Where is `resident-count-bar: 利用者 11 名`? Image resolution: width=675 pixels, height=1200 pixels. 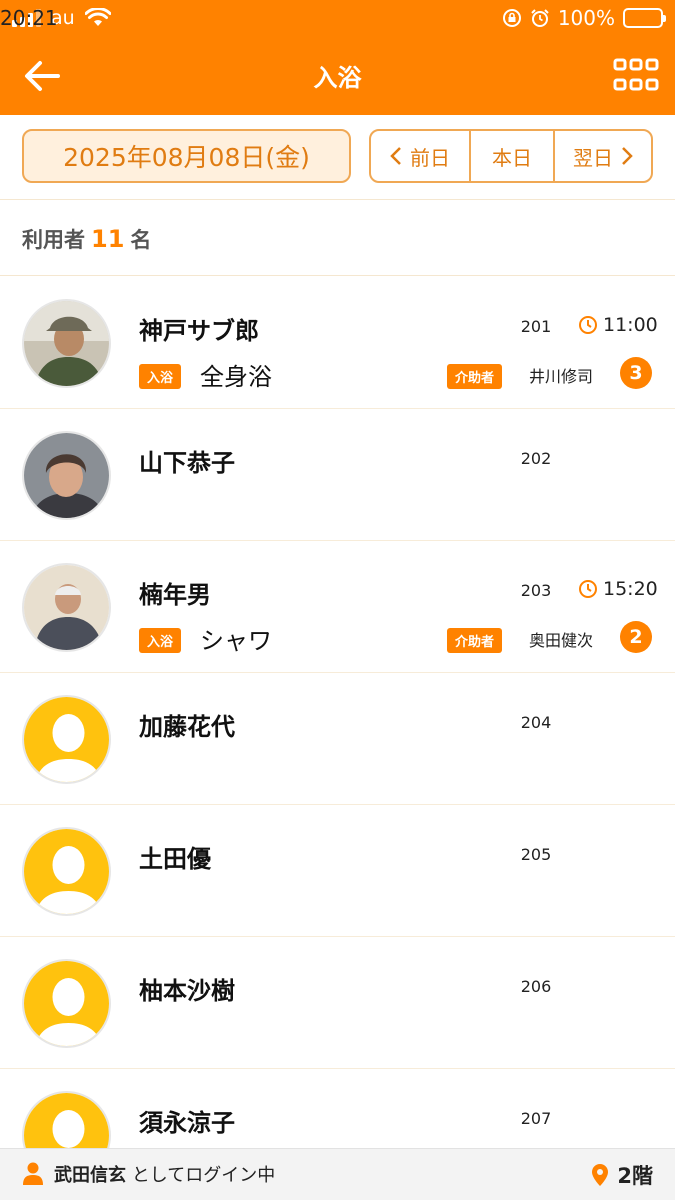 resident-count-bar: 利用者 11 名 is located at coordinates (337, 238).